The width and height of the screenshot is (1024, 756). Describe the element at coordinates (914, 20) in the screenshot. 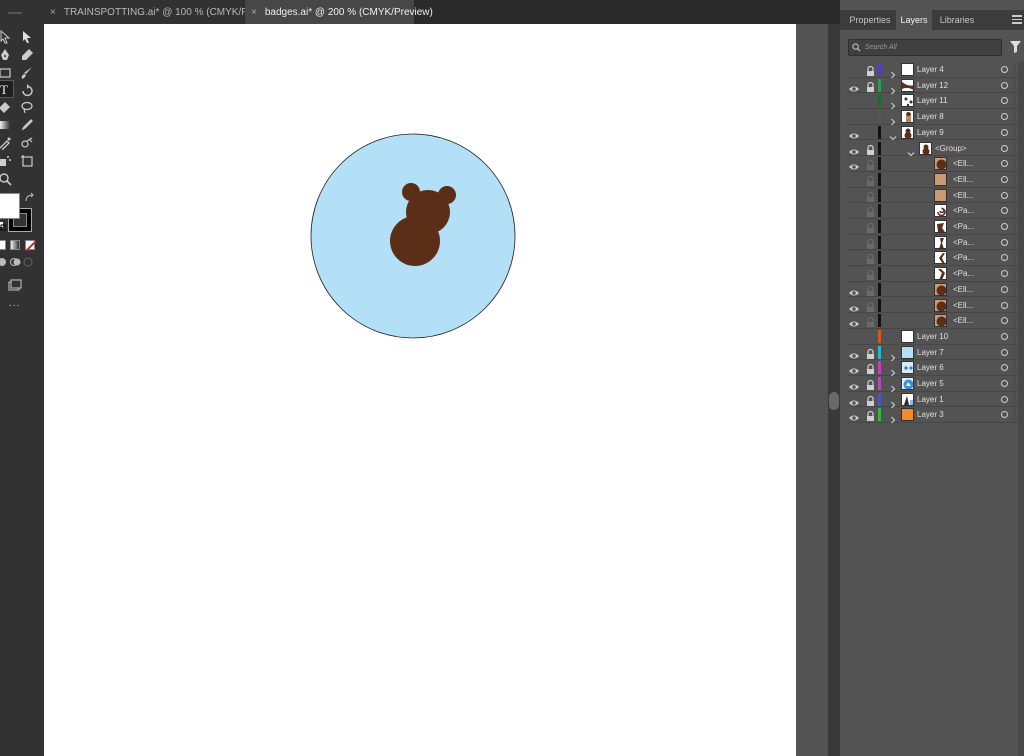

I see `tab-layers: Layers` at that location.